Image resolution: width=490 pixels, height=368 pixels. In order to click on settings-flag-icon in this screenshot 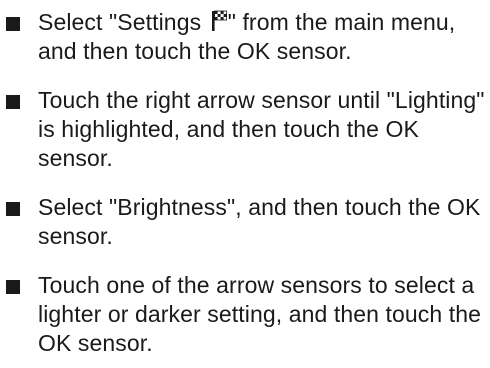, I will do `click(219, 20)`.